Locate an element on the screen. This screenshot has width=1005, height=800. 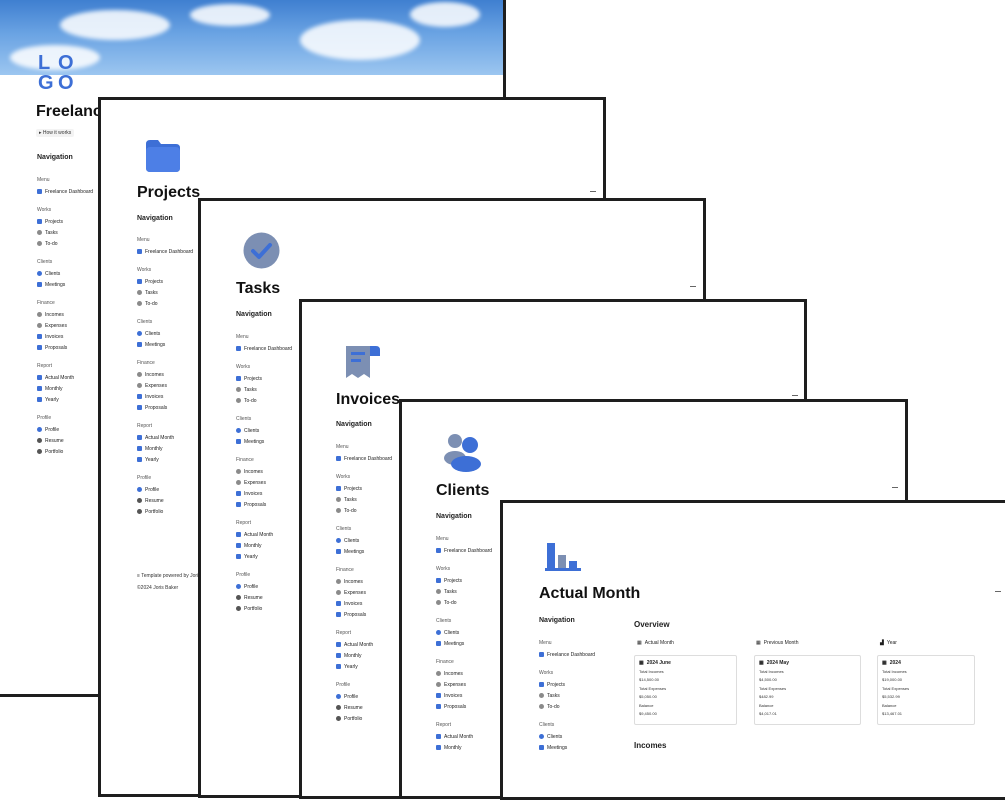
income-icon is located at coordinates (39, 314).